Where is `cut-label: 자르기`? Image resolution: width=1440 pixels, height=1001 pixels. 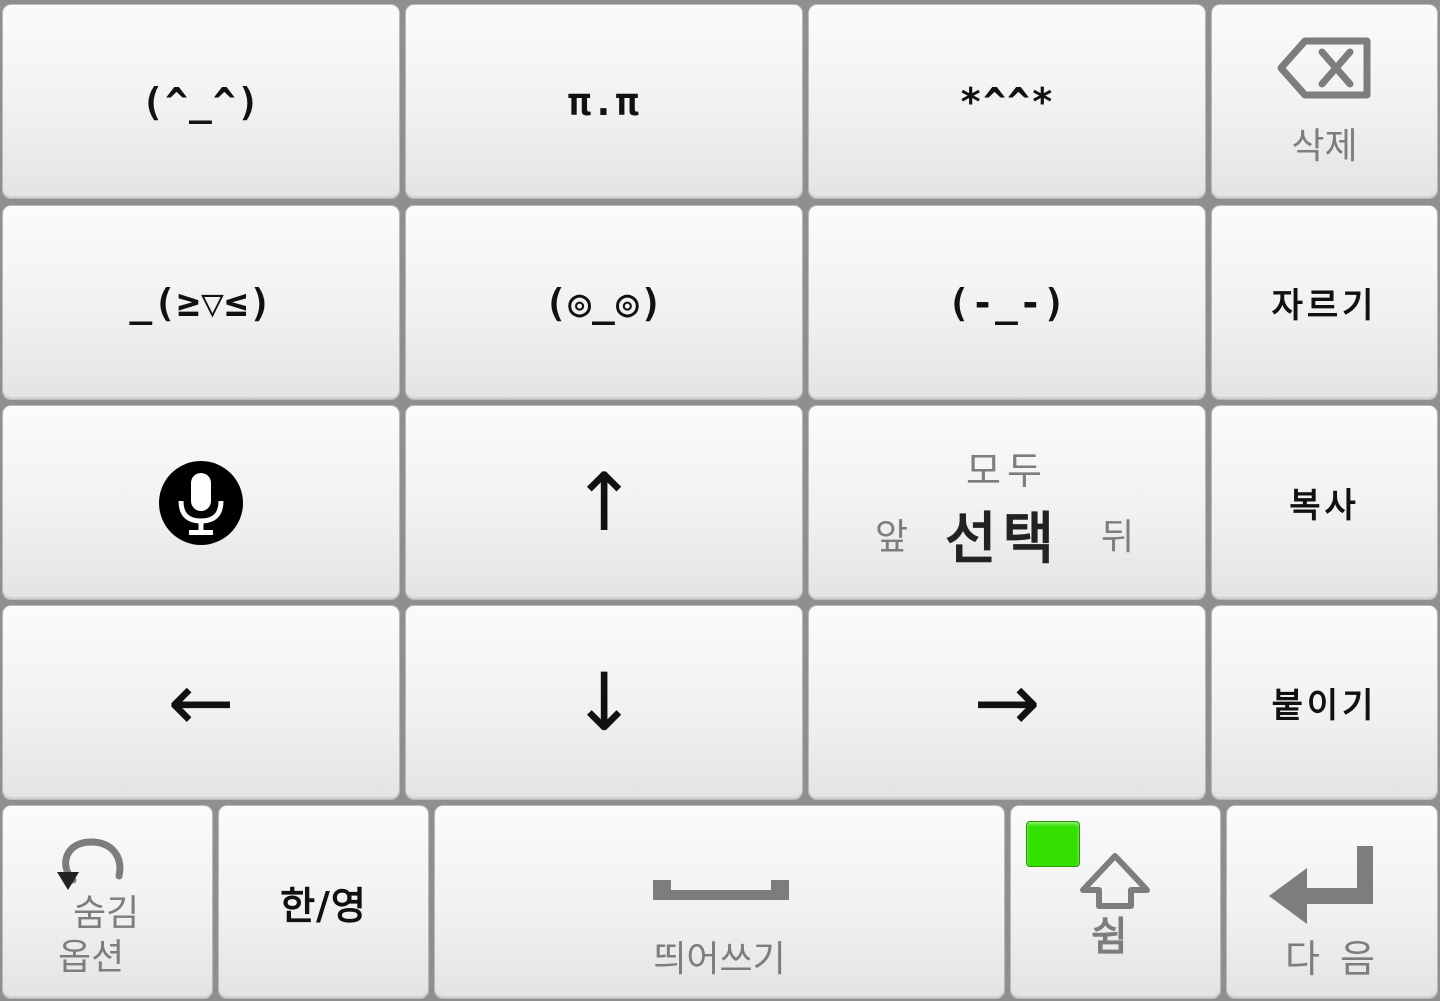
cut-label: 자르기 is located at coordinates (1324, 306).